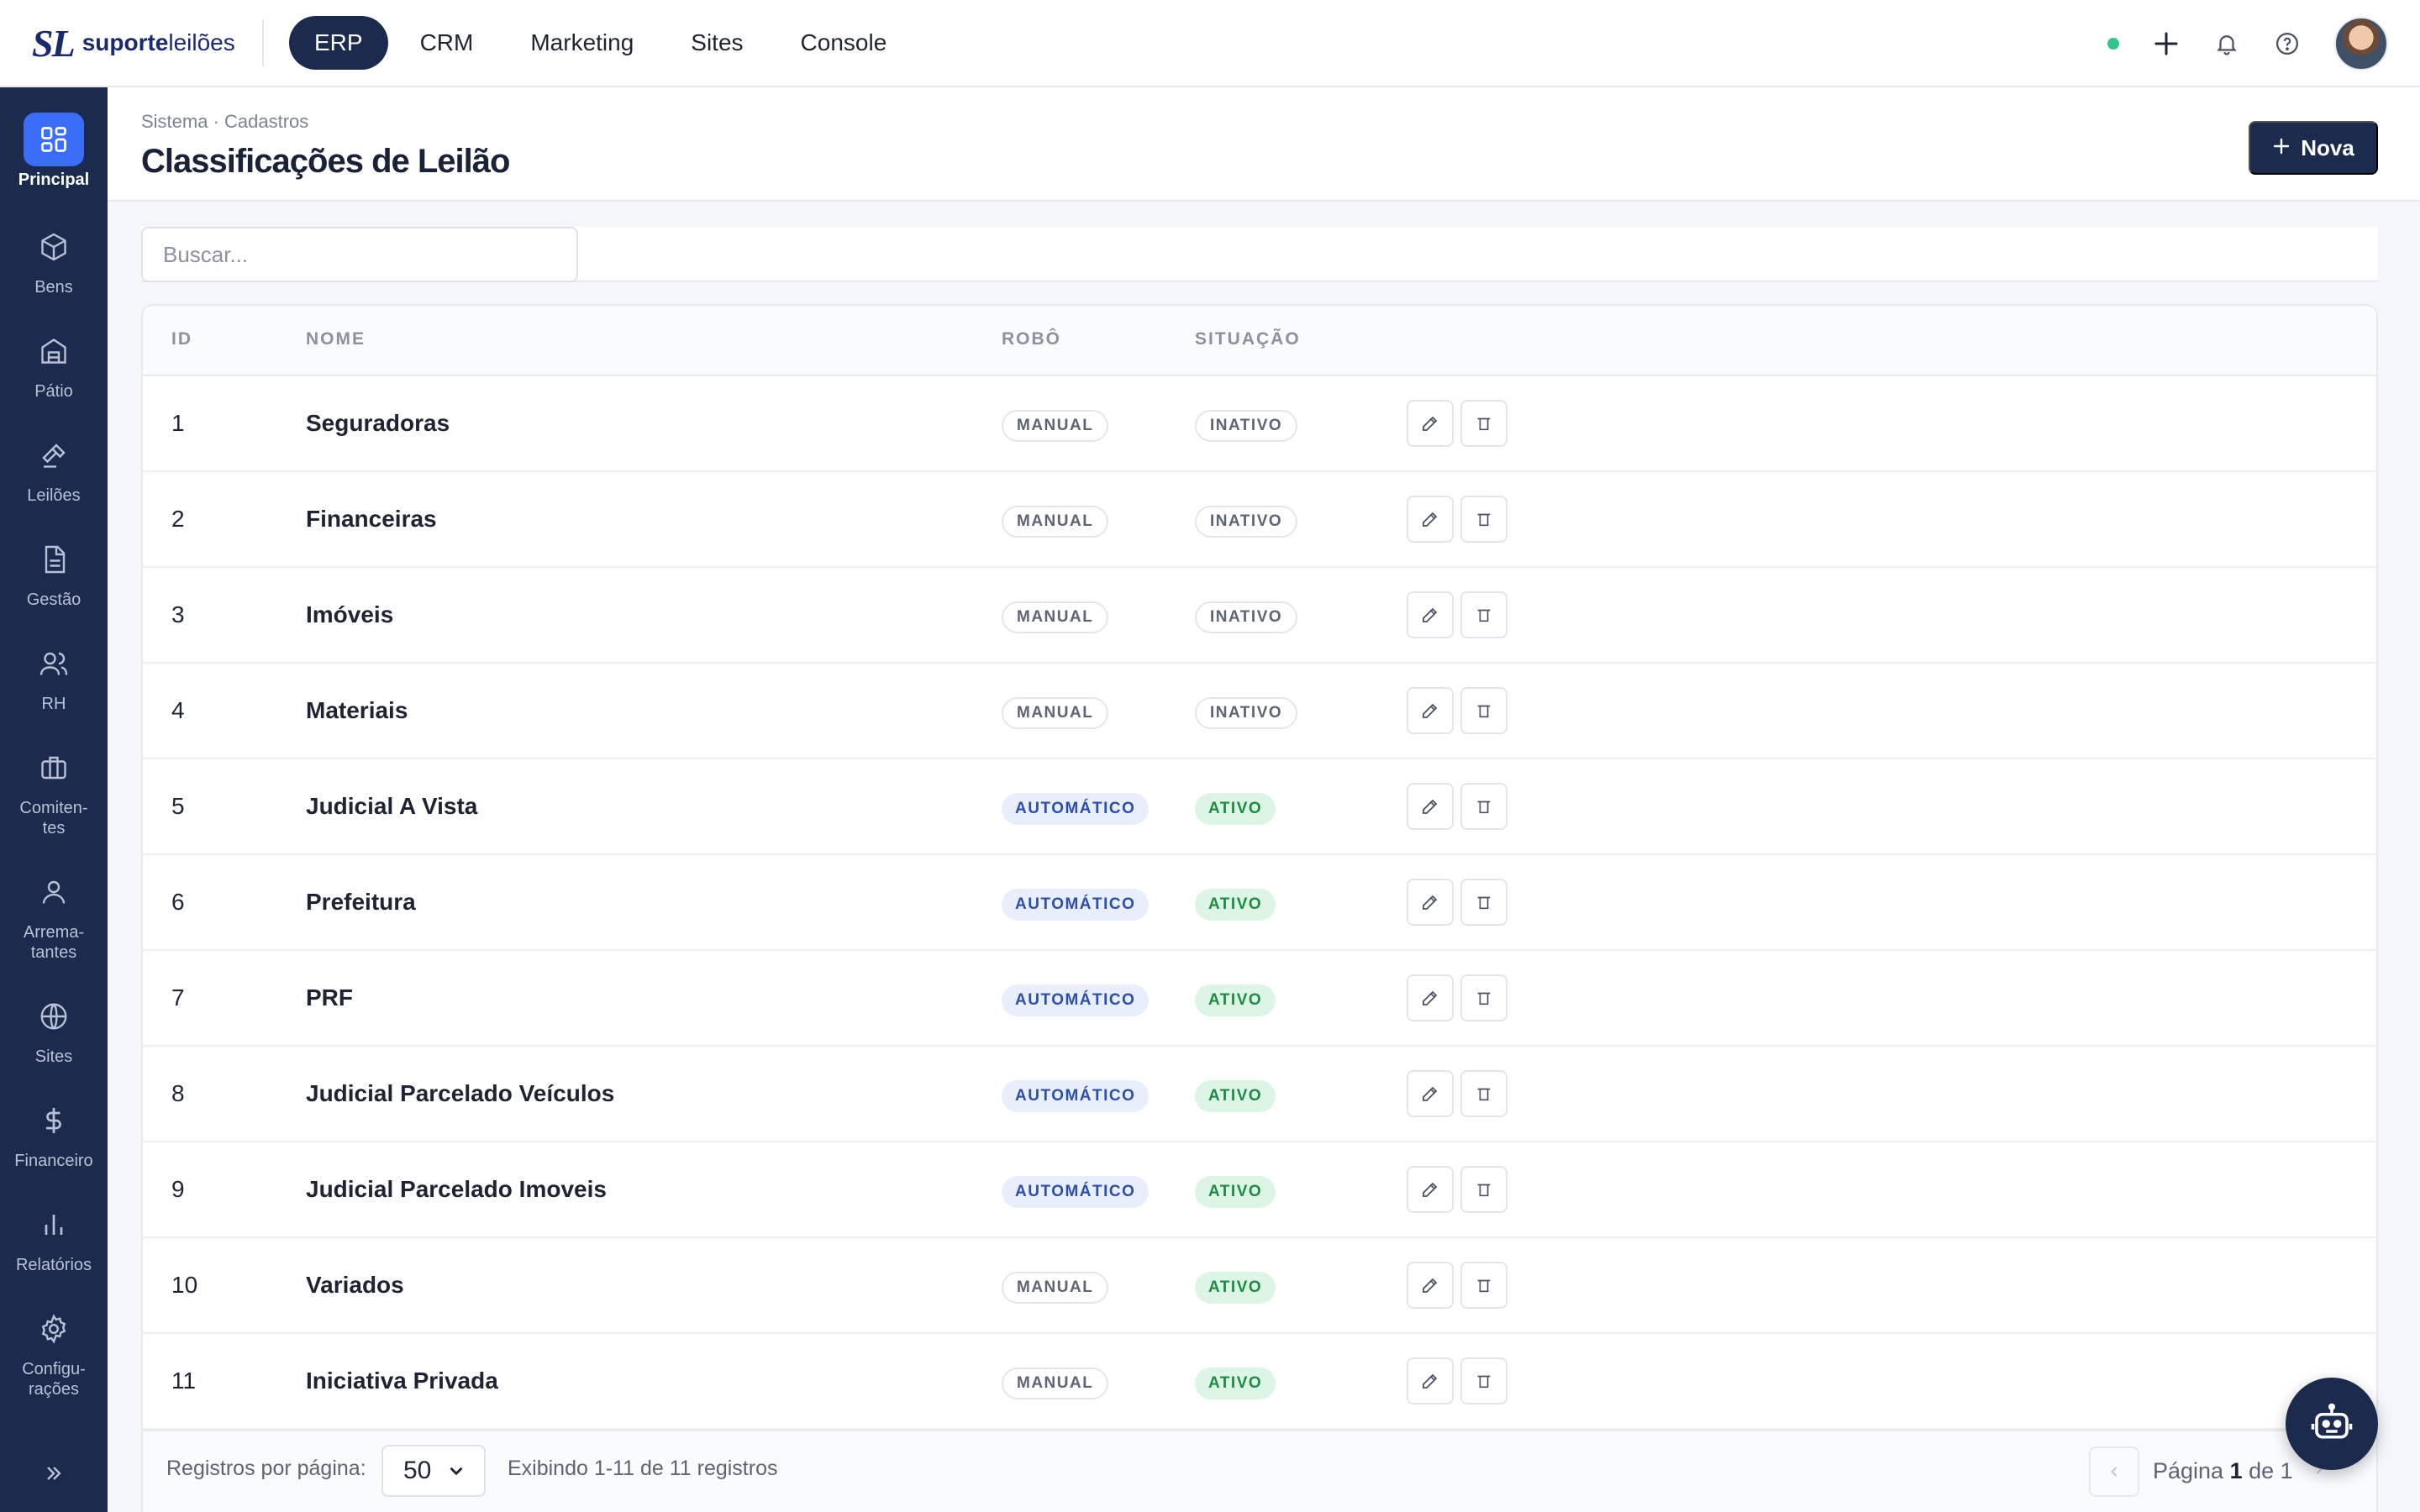 This screenshot has height=1512, width=2420. What do you see at coordinates (1259, 616) in the screenshot?
I see `table-row: 3 Imóveis MANUAL INATIVO` at bounding box center [1259, 616].